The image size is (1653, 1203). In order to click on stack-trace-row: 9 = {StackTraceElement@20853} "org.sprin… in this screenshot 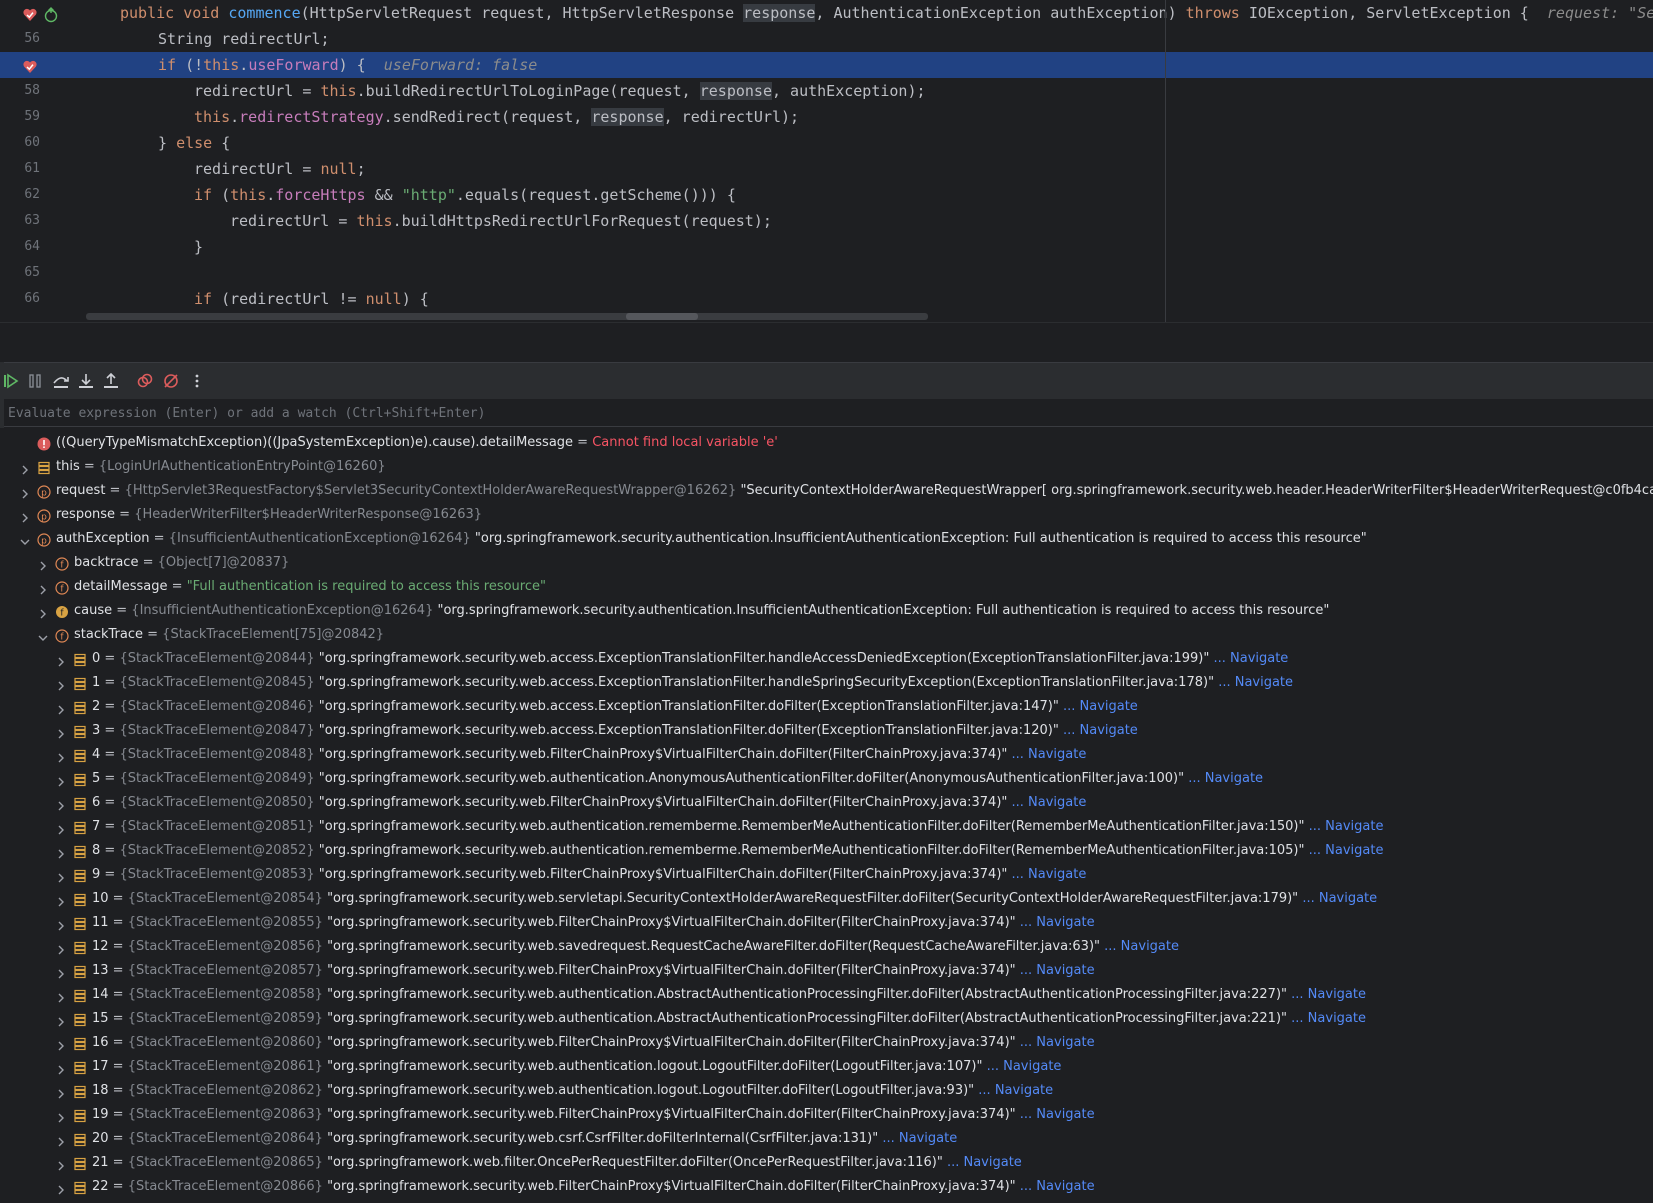, I will do `click(826, 875)`.